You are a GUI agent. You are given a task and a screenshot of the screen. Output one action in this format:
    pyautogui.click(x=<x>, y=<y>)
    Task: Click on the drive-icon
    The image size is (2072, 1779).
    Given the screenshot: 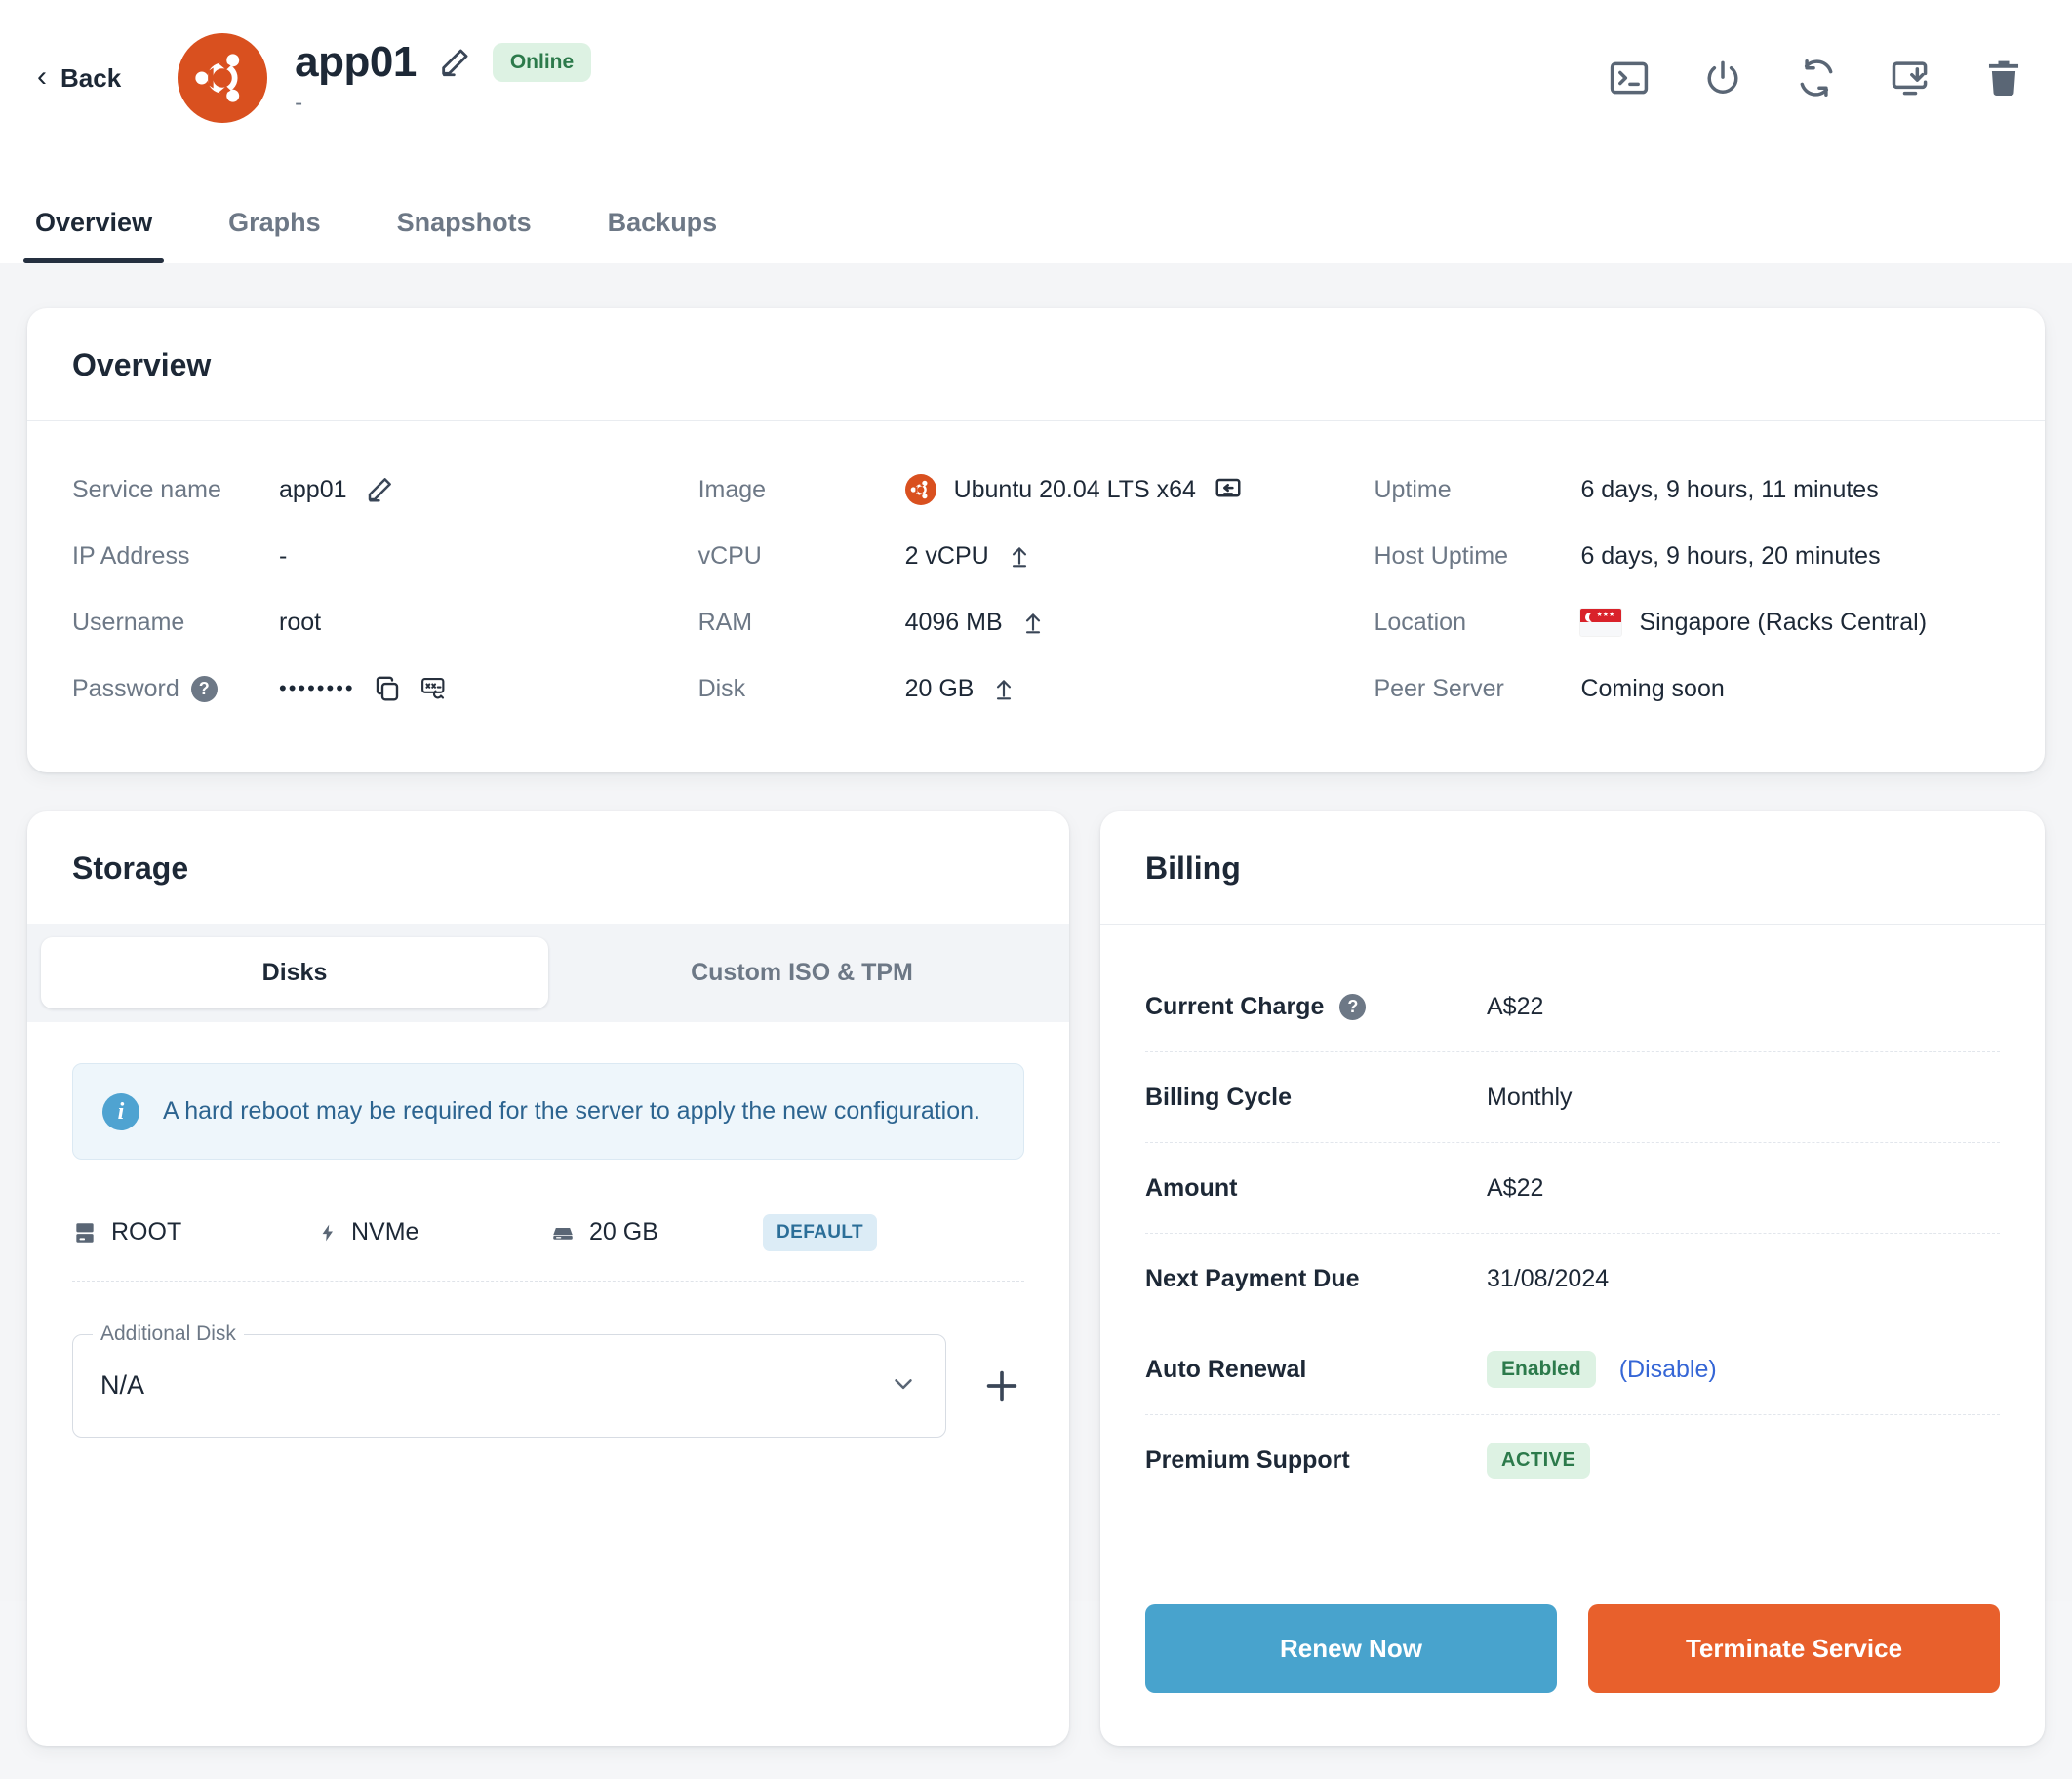 What is the action you would take?
    pyautogui.click(x=85, y=1232)
    